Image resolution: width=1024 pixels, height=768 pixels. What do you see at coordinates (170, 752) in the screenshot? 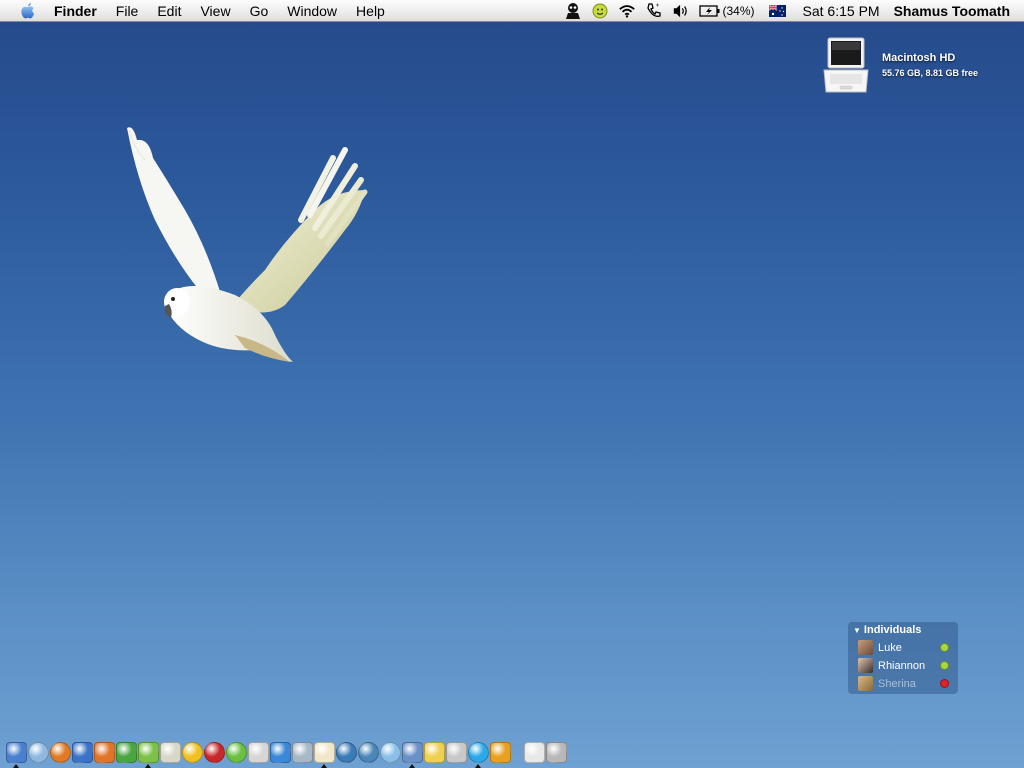
I see `textedit-icon` at bounding box center [170, 752].